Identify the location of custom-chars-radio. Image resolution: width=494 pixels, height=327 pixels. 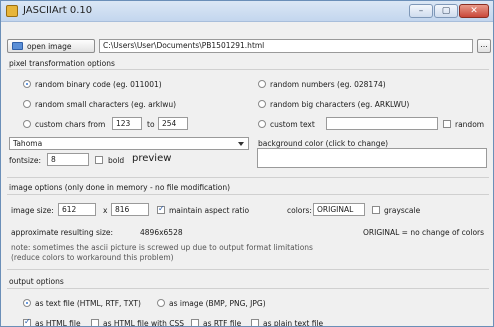
(27, 124).